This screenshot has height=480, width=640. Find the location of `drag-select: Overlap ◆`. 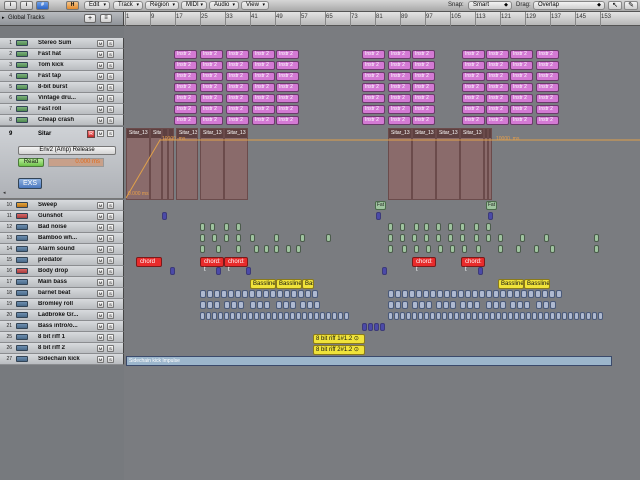

drag-select: Overlap ◆ is located at coordinates (569, 5).